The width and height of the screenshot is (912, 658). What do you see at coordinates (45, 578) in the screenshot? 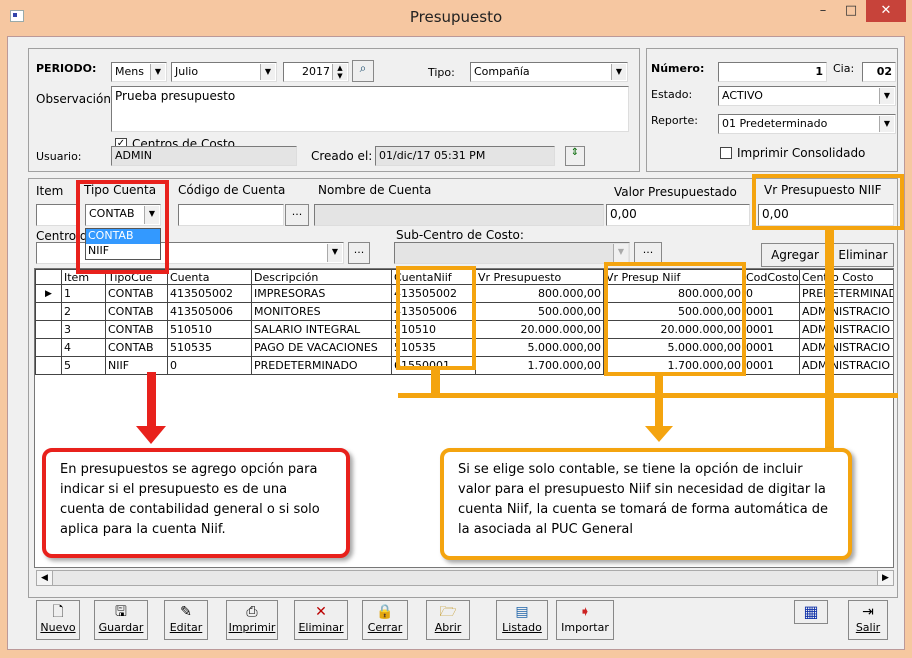
I see `scroll-left-icon: ◀` at bounding box center [45, 578].